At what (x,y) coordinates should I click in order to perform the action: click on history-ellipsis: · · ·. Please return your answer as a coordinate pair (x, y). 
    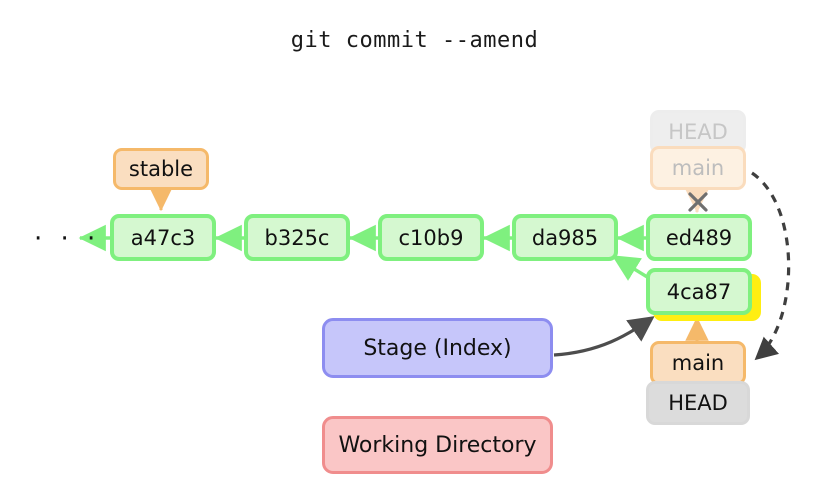
    Looking at the image, I should click on (67, 239).